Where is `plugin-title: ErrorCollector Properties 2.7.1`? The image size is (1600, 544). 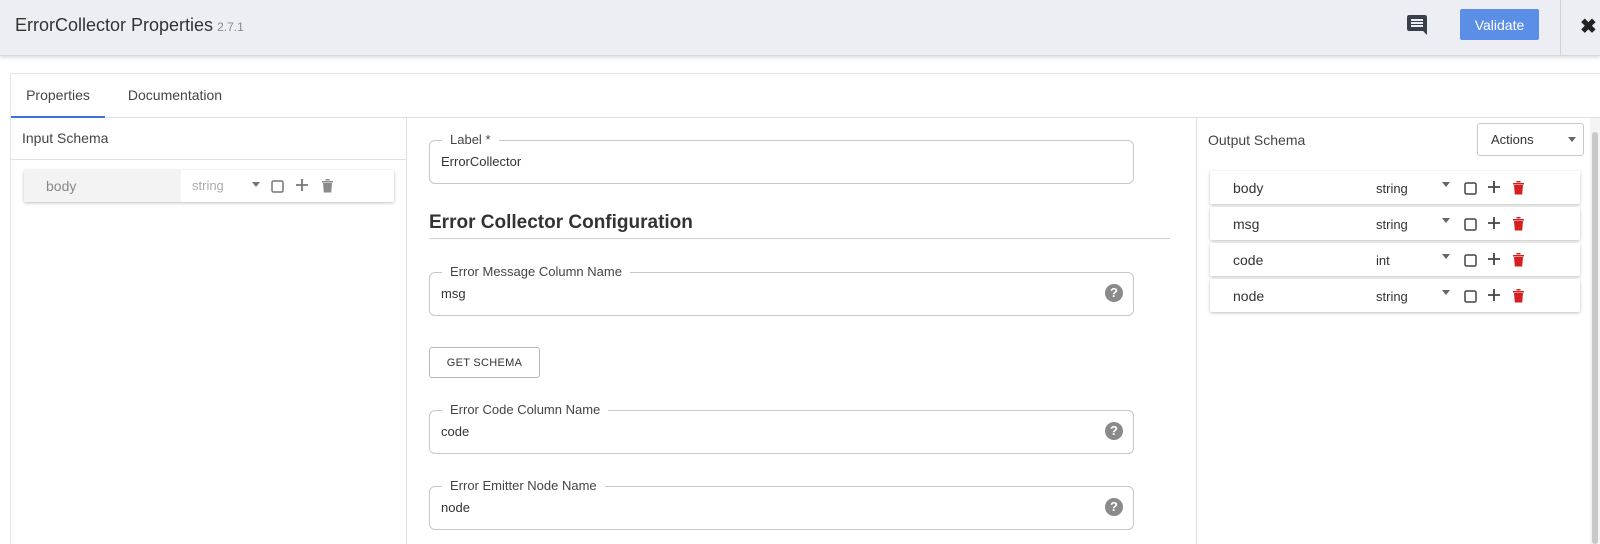 plugin-title: ErrorCollector Properties 2.7.1 is located at coordinates (129, 25).